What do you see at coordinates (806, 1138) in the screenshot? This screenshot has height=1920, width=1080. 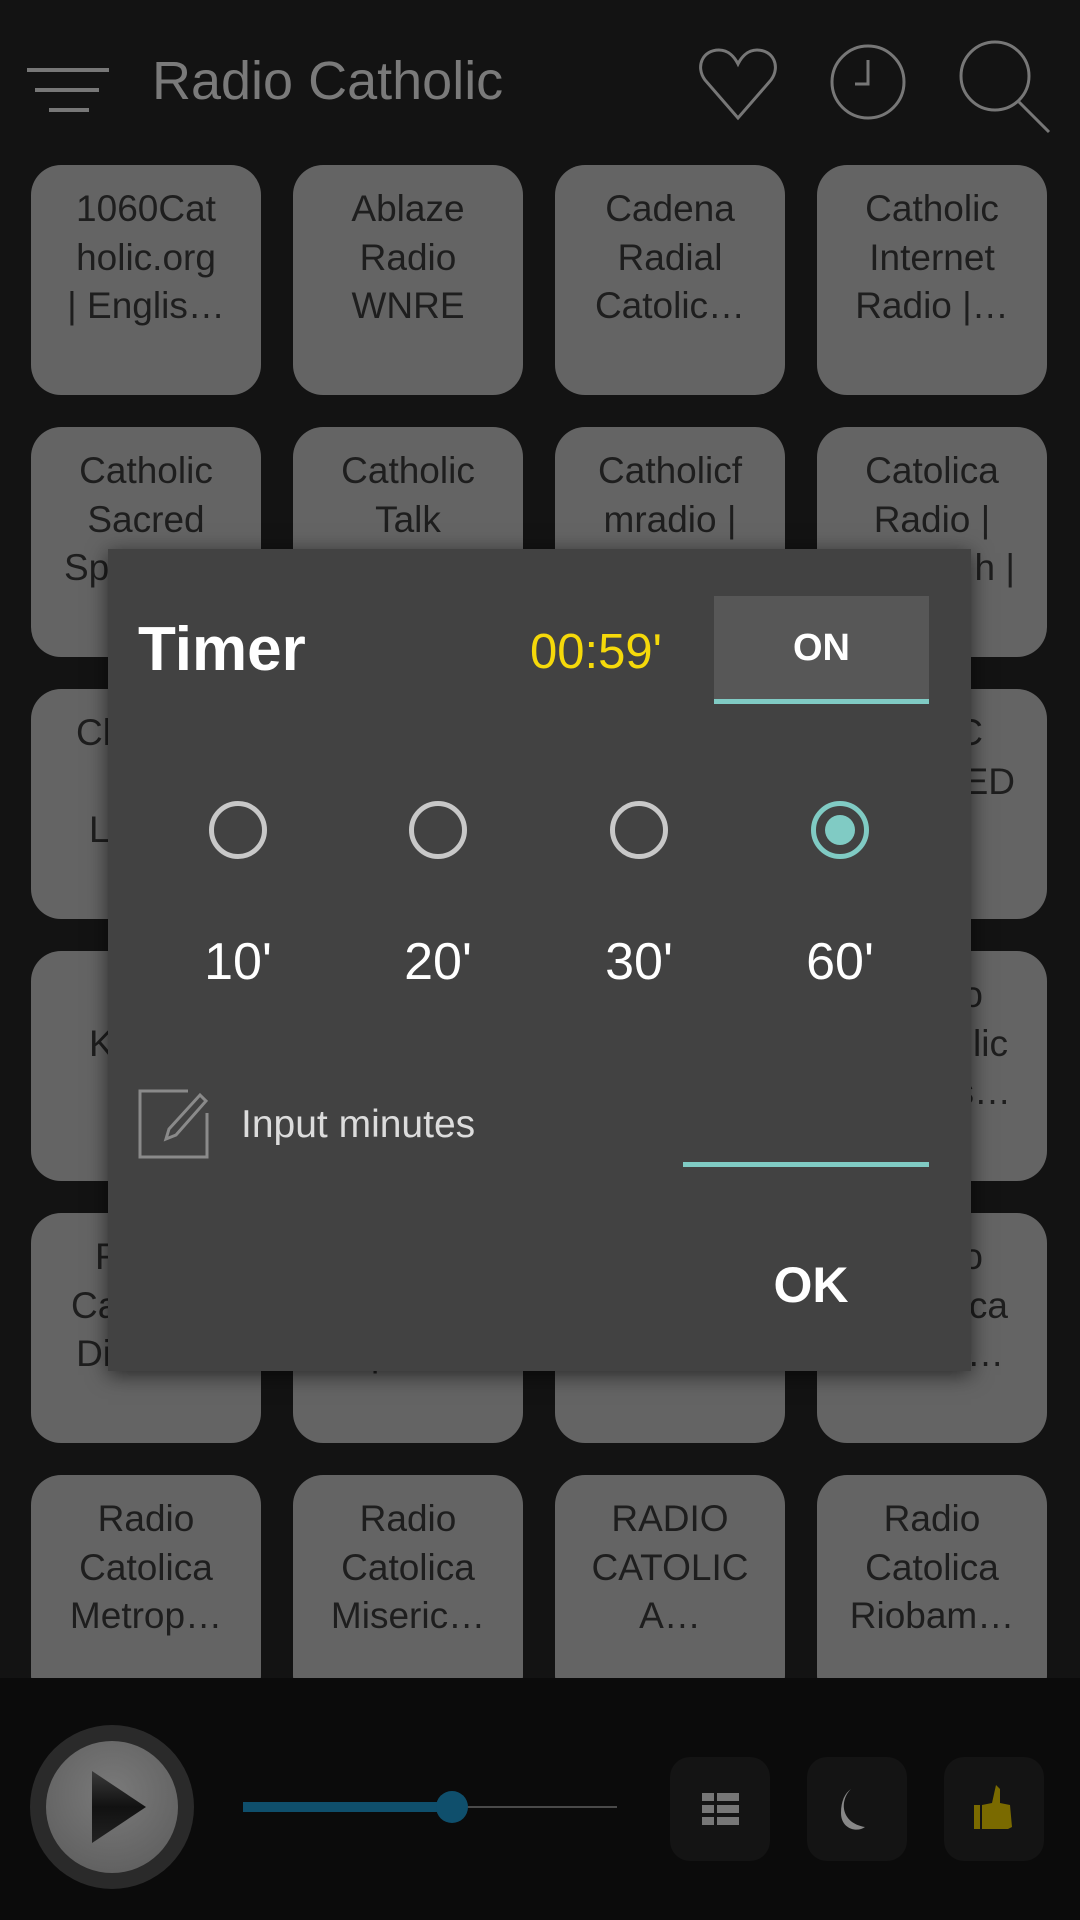 I see `minutes-input` at bounding box center [806, 1138].